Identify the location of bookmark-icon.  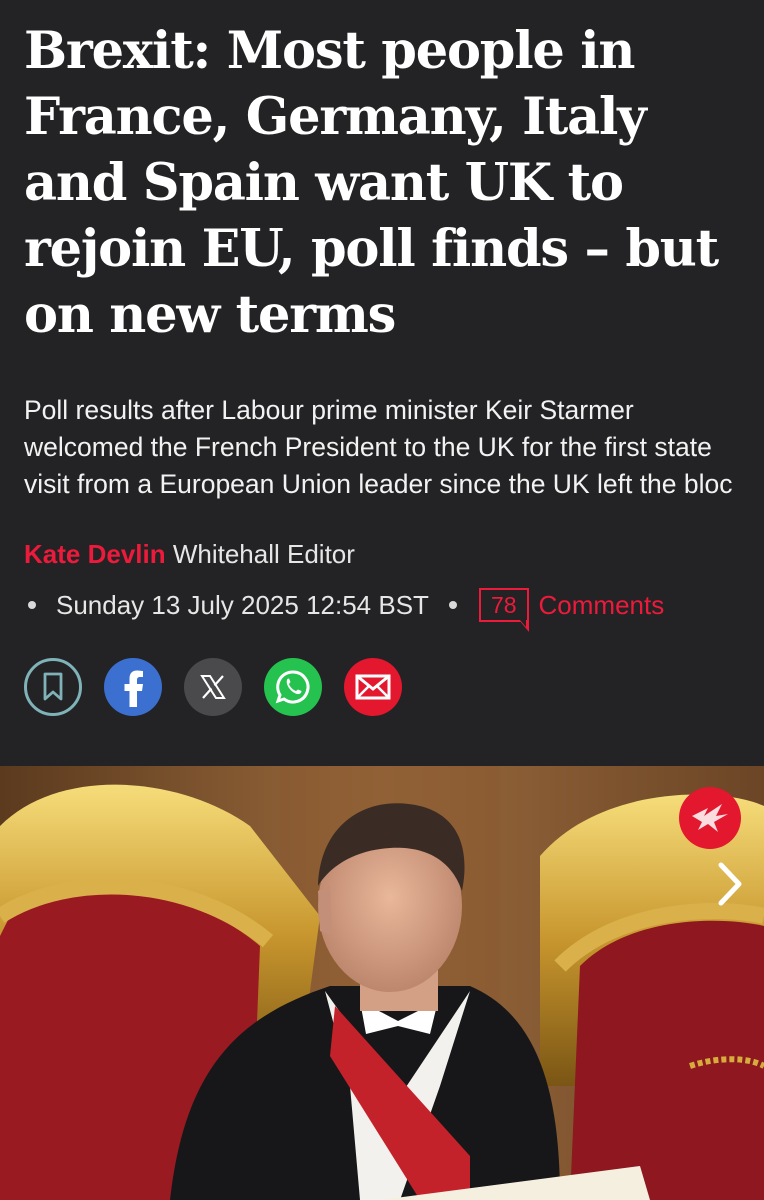
(53, 686).